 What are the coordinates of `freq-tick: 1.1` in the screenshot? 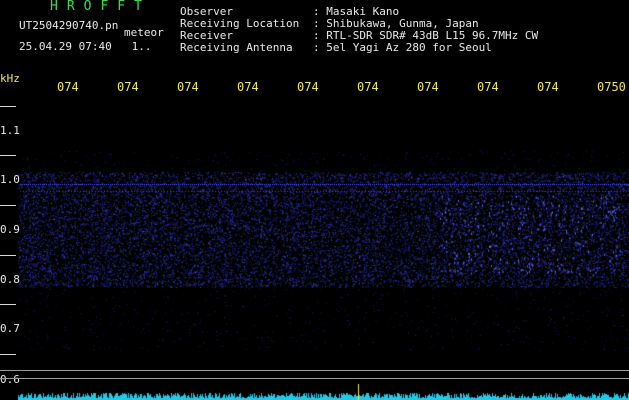 It's located at (10, 130).